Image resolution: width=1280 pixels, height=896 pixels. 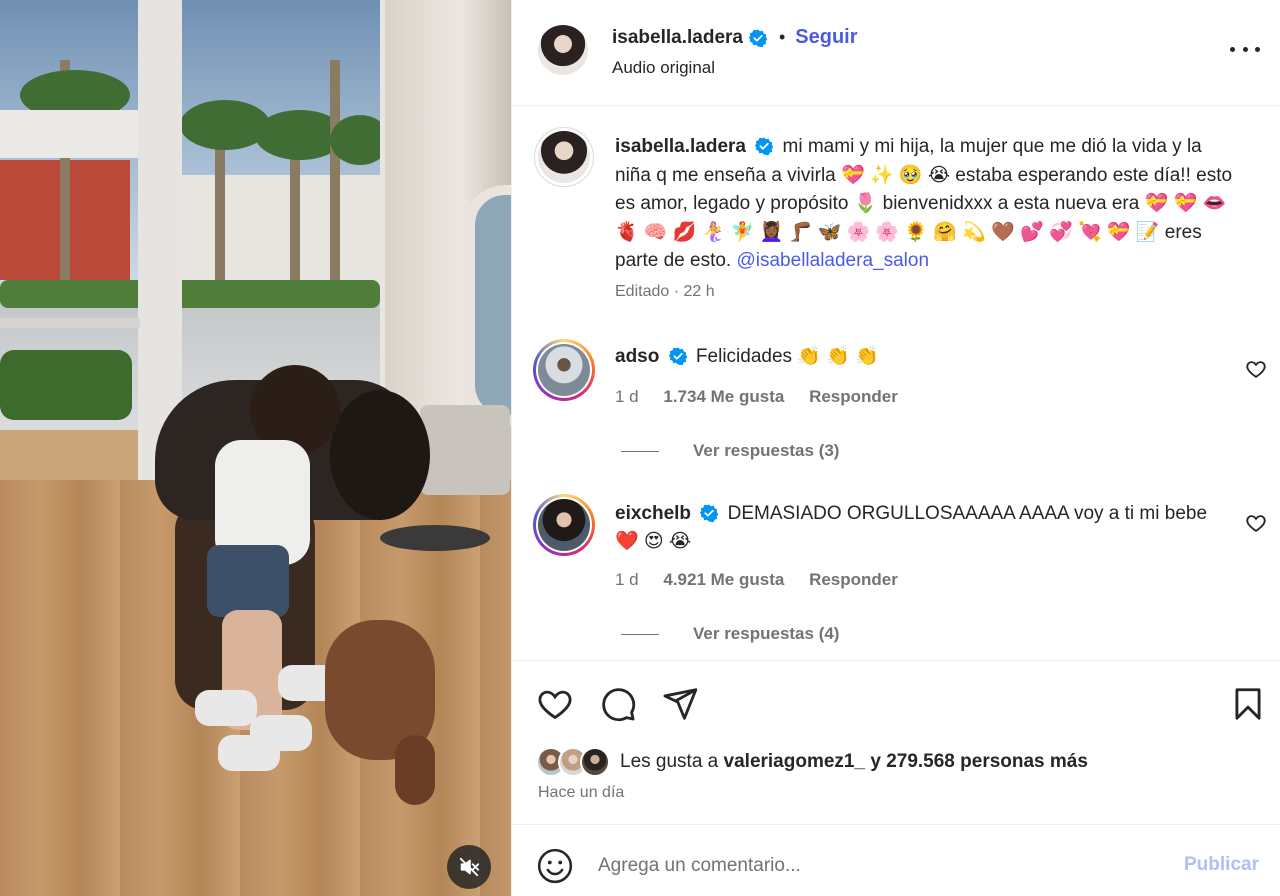 What do you see at coordinates (70, 323) in the screenshot?
I see `video-scene-door-frame` at bounding box center [70, 323].